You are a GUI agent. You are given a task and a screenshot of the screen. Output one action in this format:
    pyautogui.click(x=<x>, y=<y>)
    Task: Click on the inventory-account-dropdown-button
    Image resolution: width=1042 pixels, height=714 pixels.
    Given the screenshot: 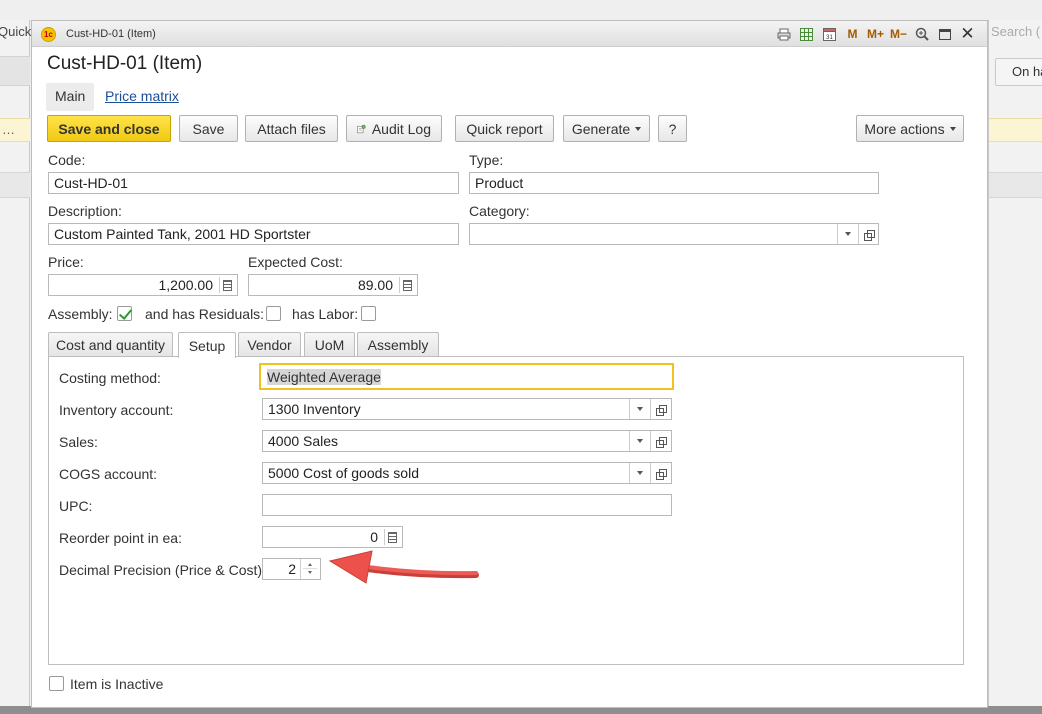 What is the action you would take?
    pyautogui.click(x=639, y=409)
    